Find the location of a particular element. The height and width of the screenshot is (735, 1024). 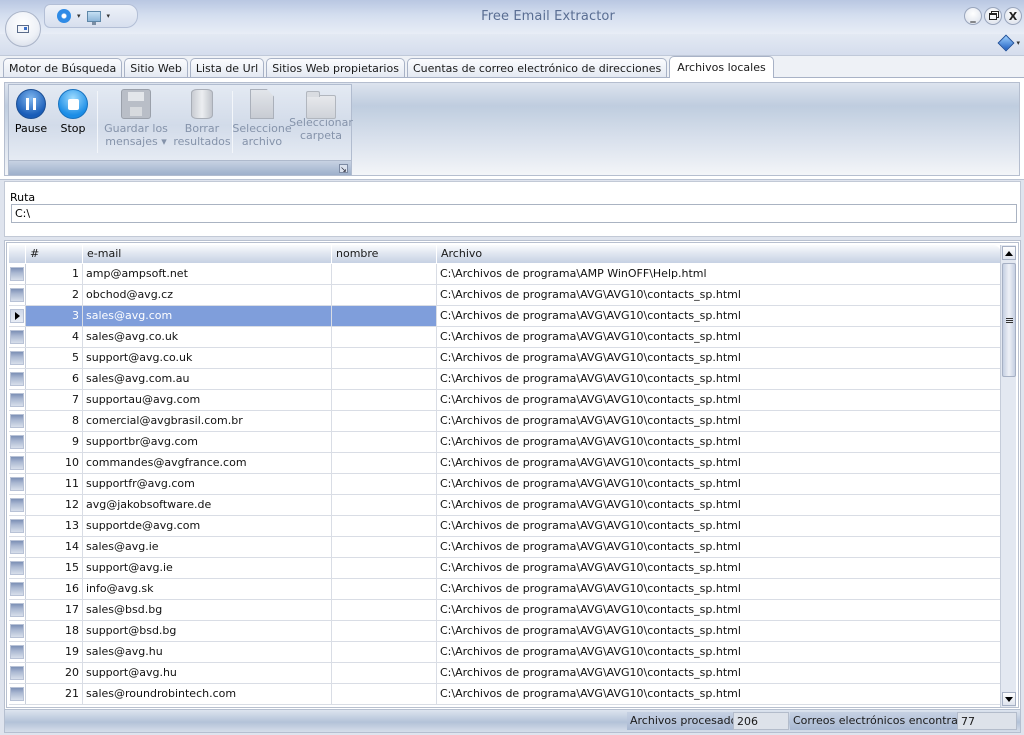

application-menu-button is located at coordinates (23, 29).